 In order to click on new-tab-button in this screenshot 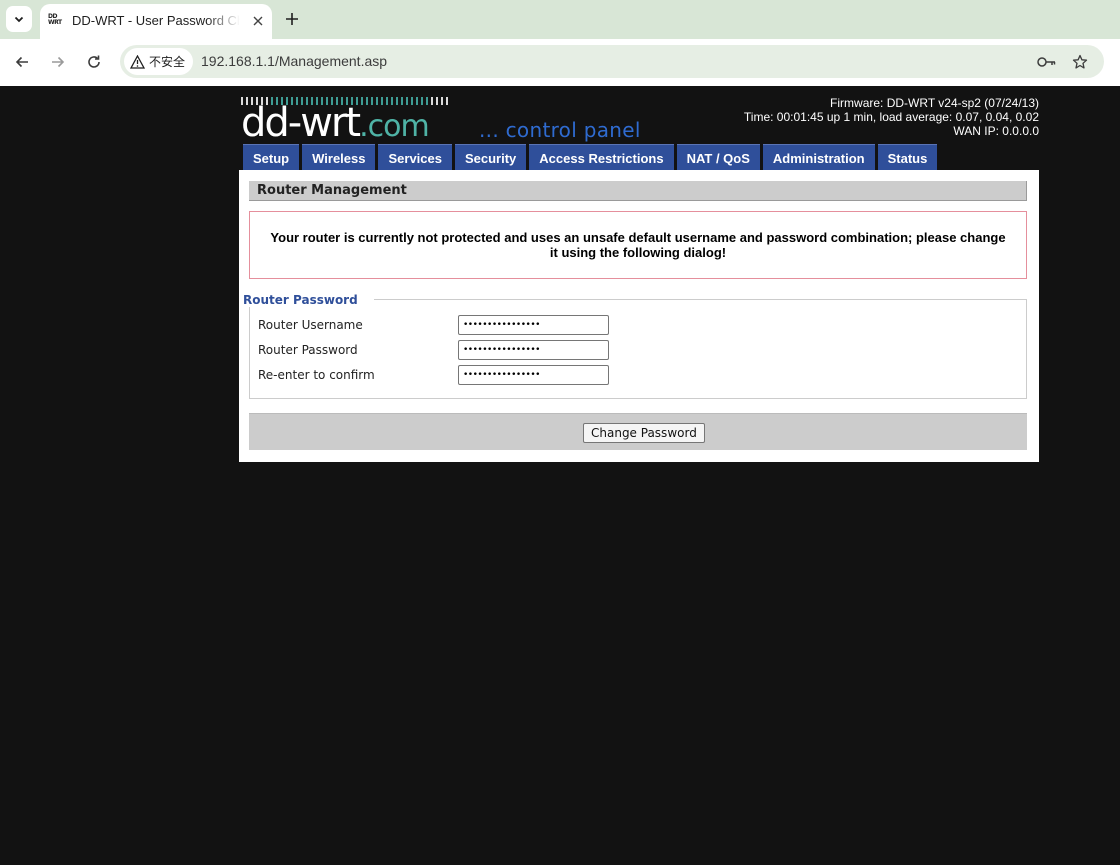, I will do `click(292, 19)`.